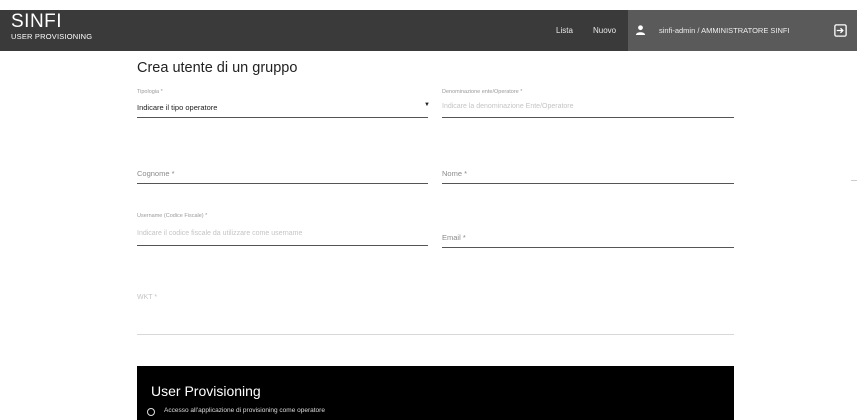 This screenshot has width=857, height=420. Describe the element at coordinates (37, 21) in the screenshot. I see `brand-title: SINFI` at that location.